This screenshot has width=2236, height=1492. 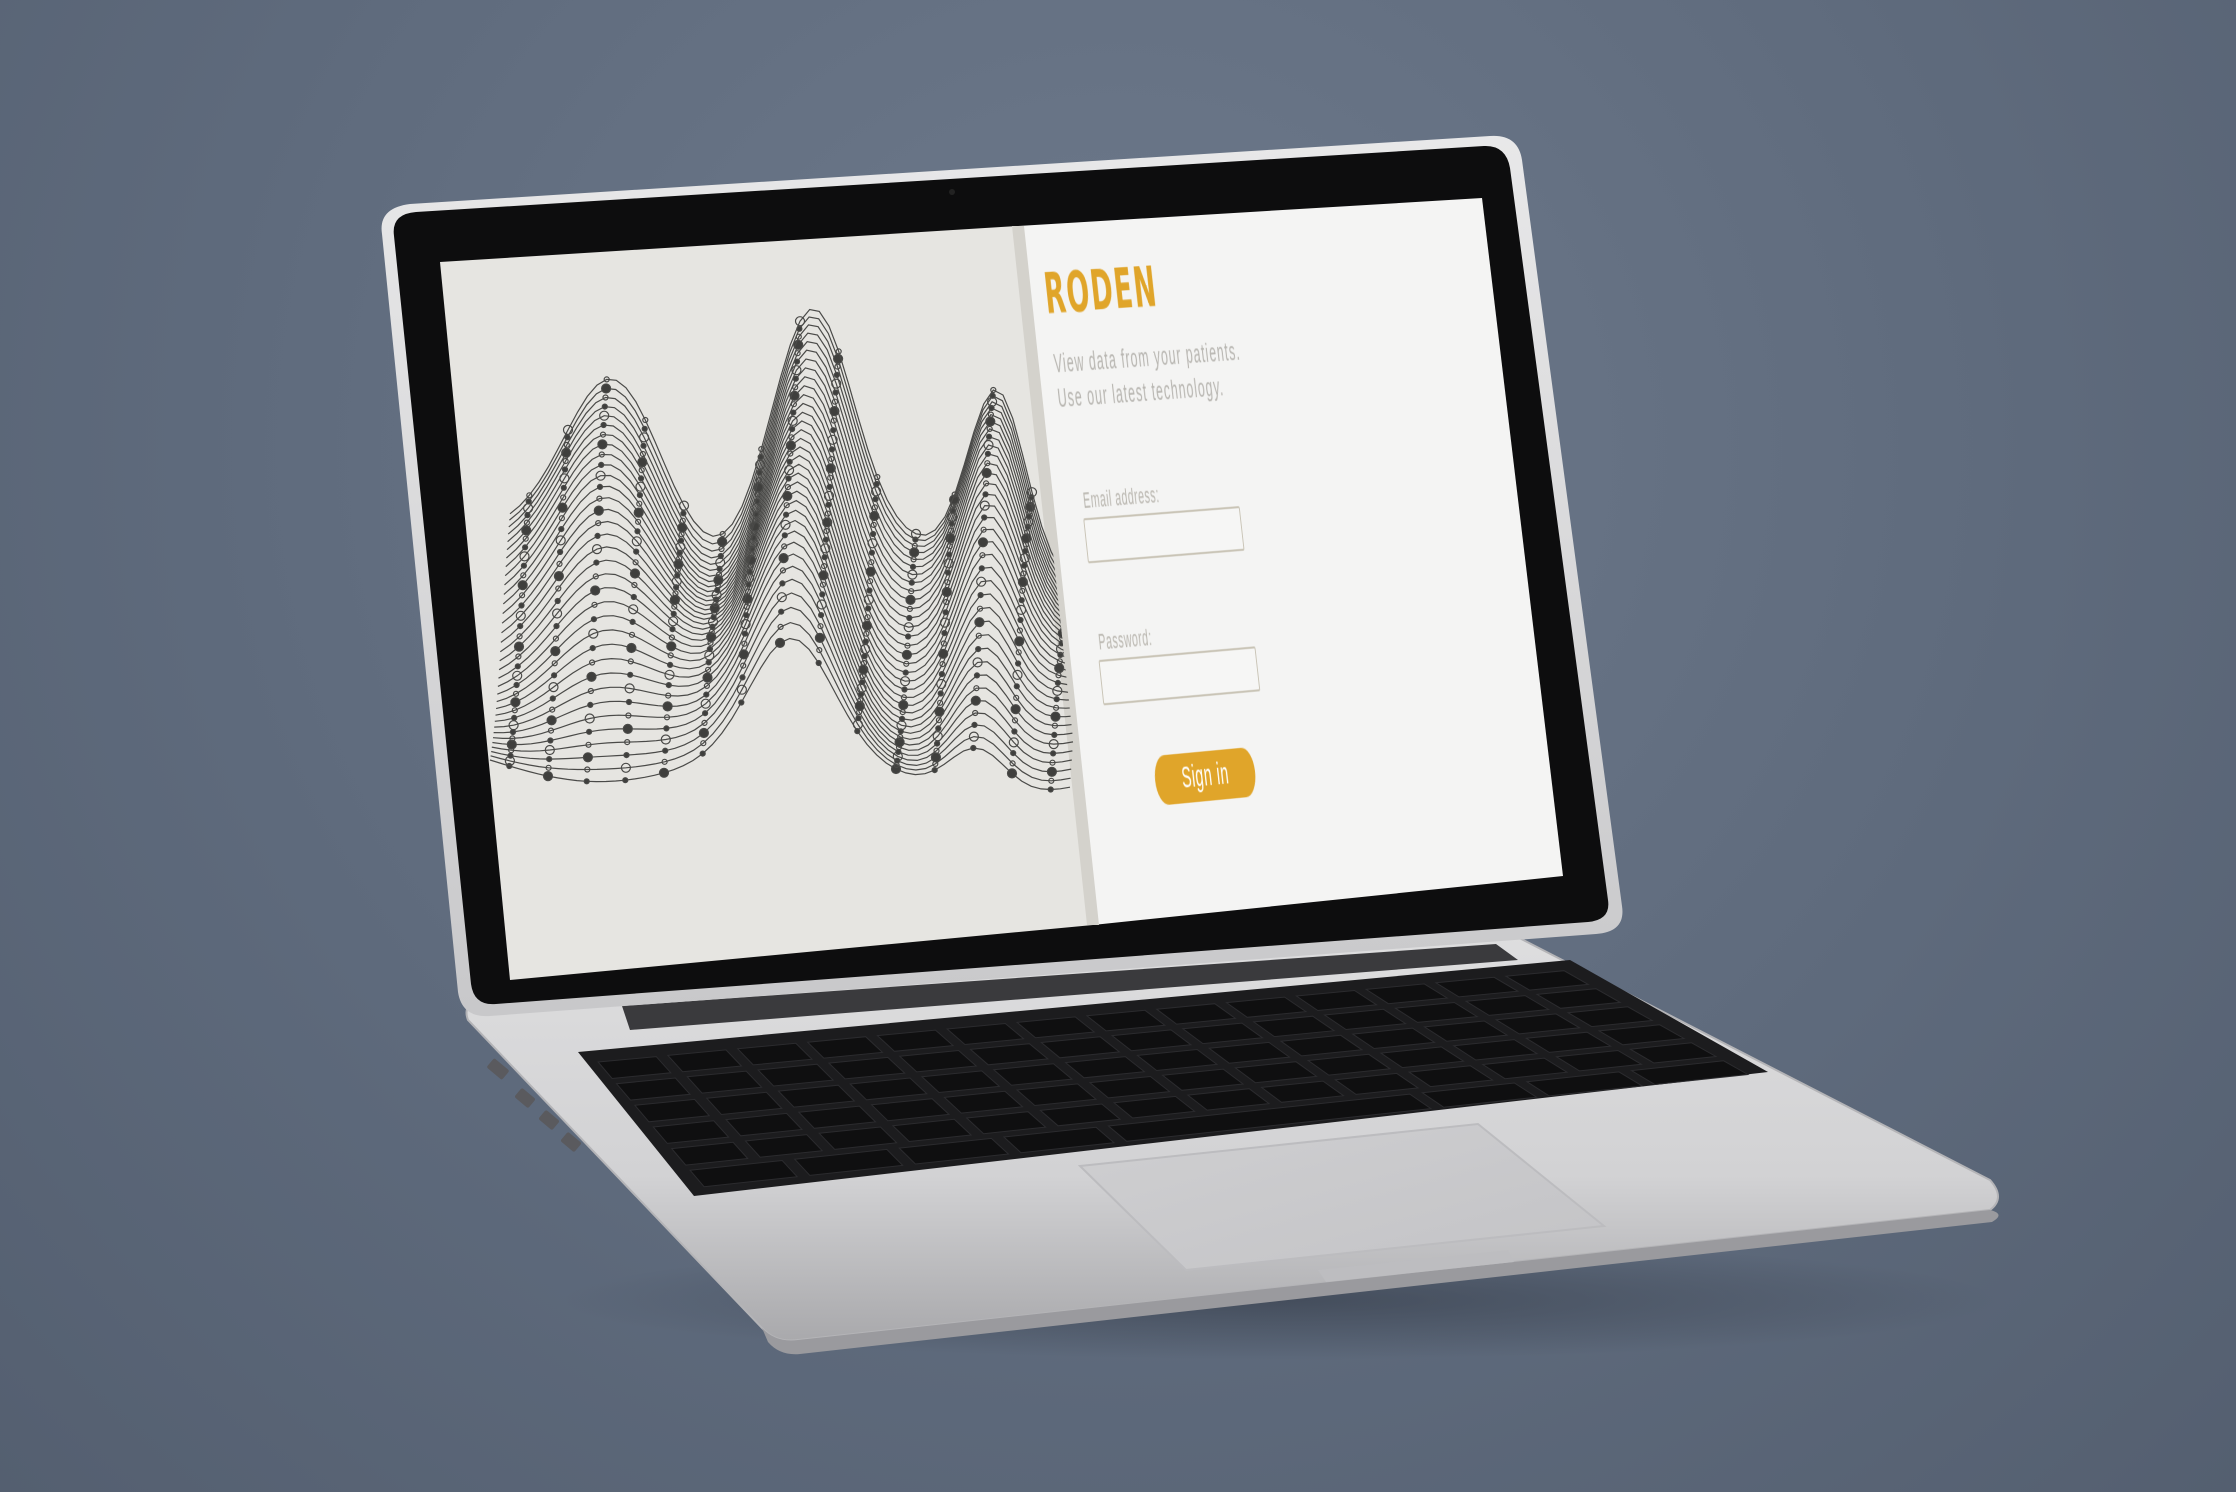 I want to click on password-label: Password:, so click(x=1125, y=639).